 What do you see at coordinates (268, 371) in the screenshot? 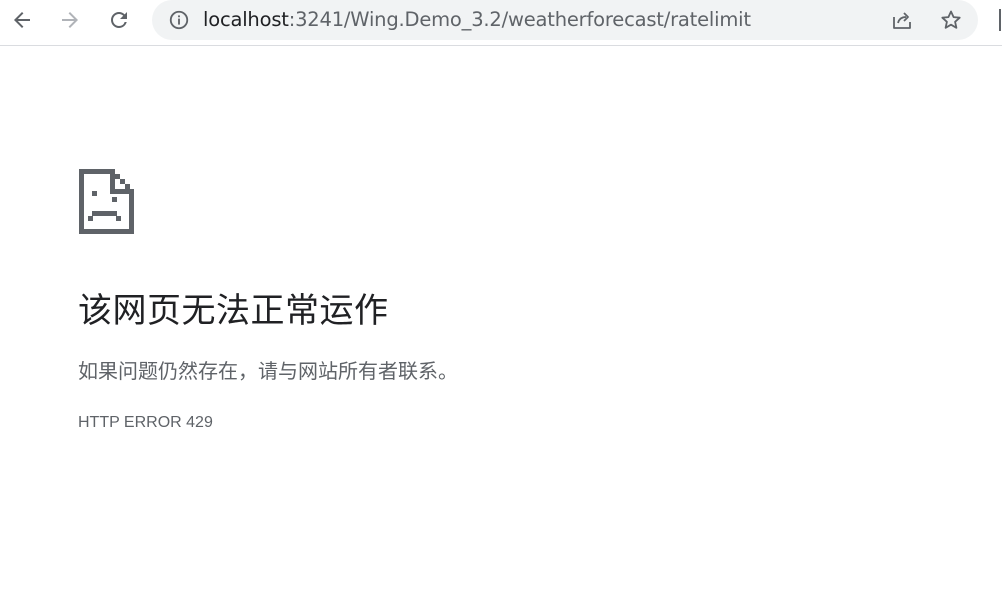
I see `error-message: 如果问题仍然存在，请与网站所有者联系。` at bounding box center [268, 371].